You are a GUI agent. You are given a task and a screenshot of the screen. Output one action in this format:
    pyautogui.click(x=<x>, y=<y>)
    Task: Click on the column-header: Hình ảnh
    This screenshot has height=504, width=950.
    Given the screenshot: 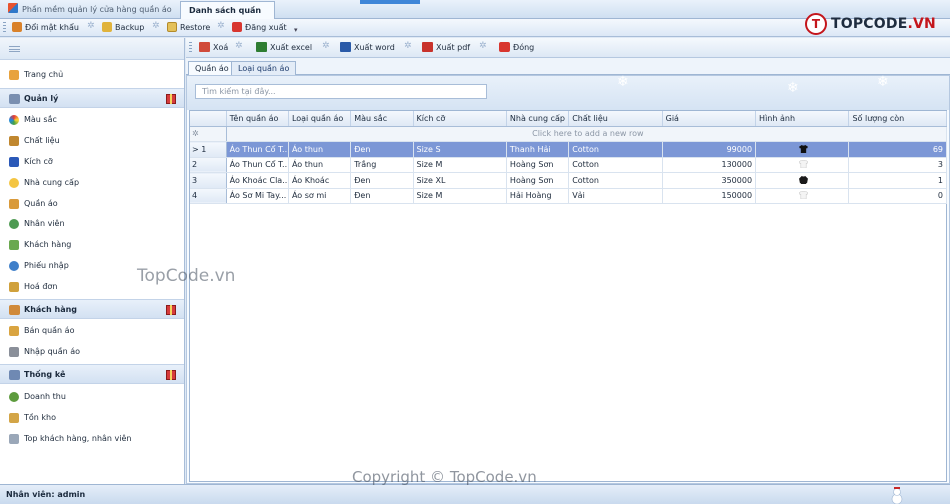 What is the action you would take?
    pyautogui.click(x=802, y=119)
    